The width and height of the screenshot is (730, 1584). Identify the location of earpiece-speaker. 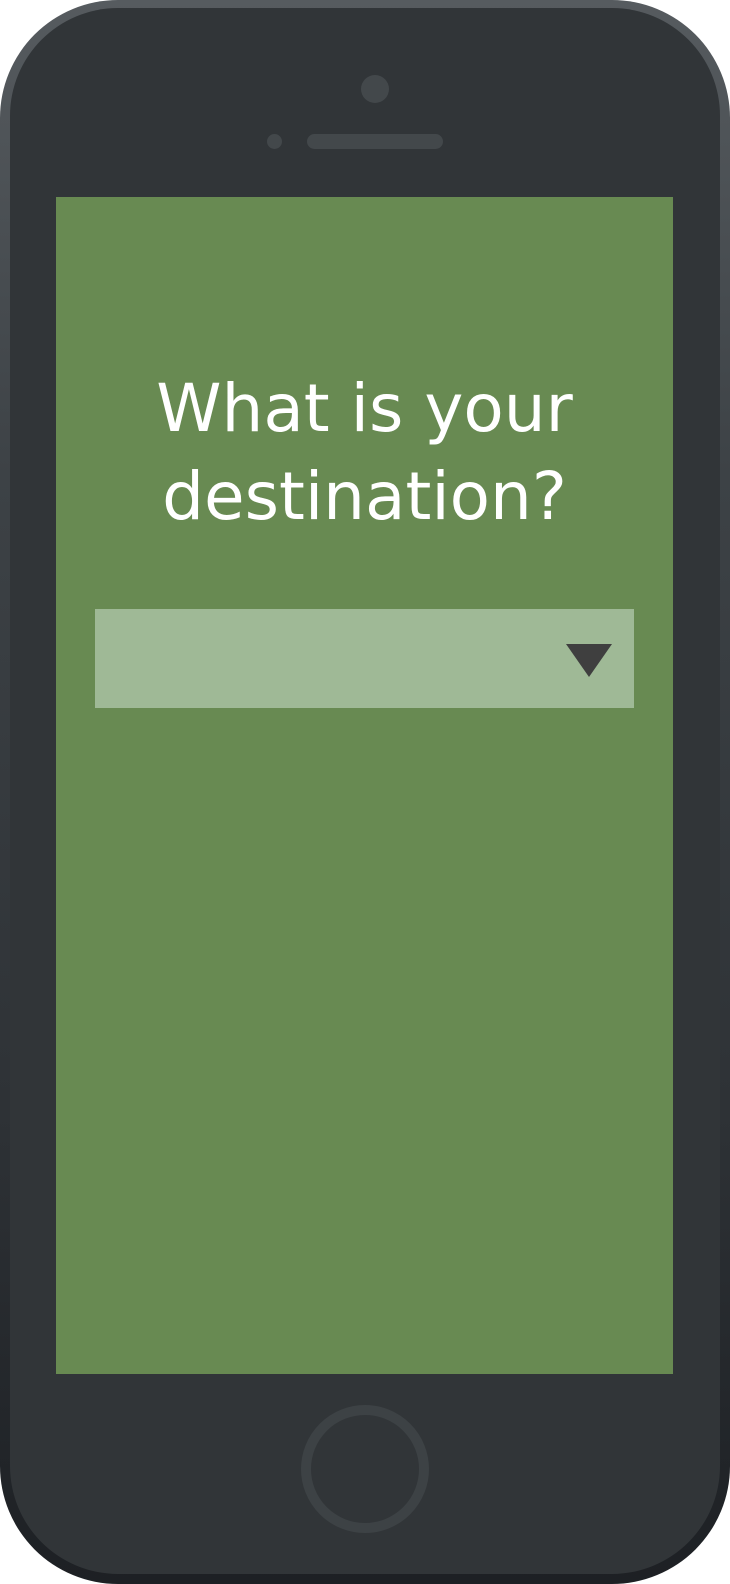
(375, 141).